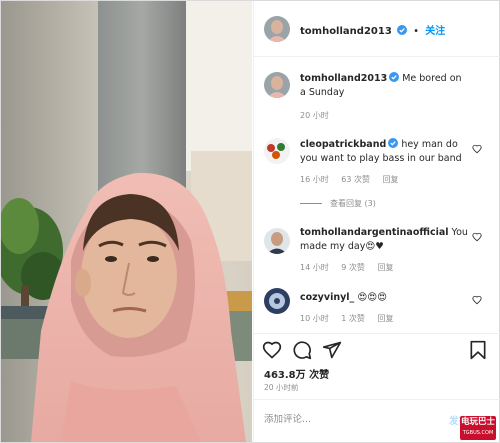 The width and height of the screenshot is (500, 443). I want to click on comment: cozyvinyl_ 😍😍😍, so click(385, 298).